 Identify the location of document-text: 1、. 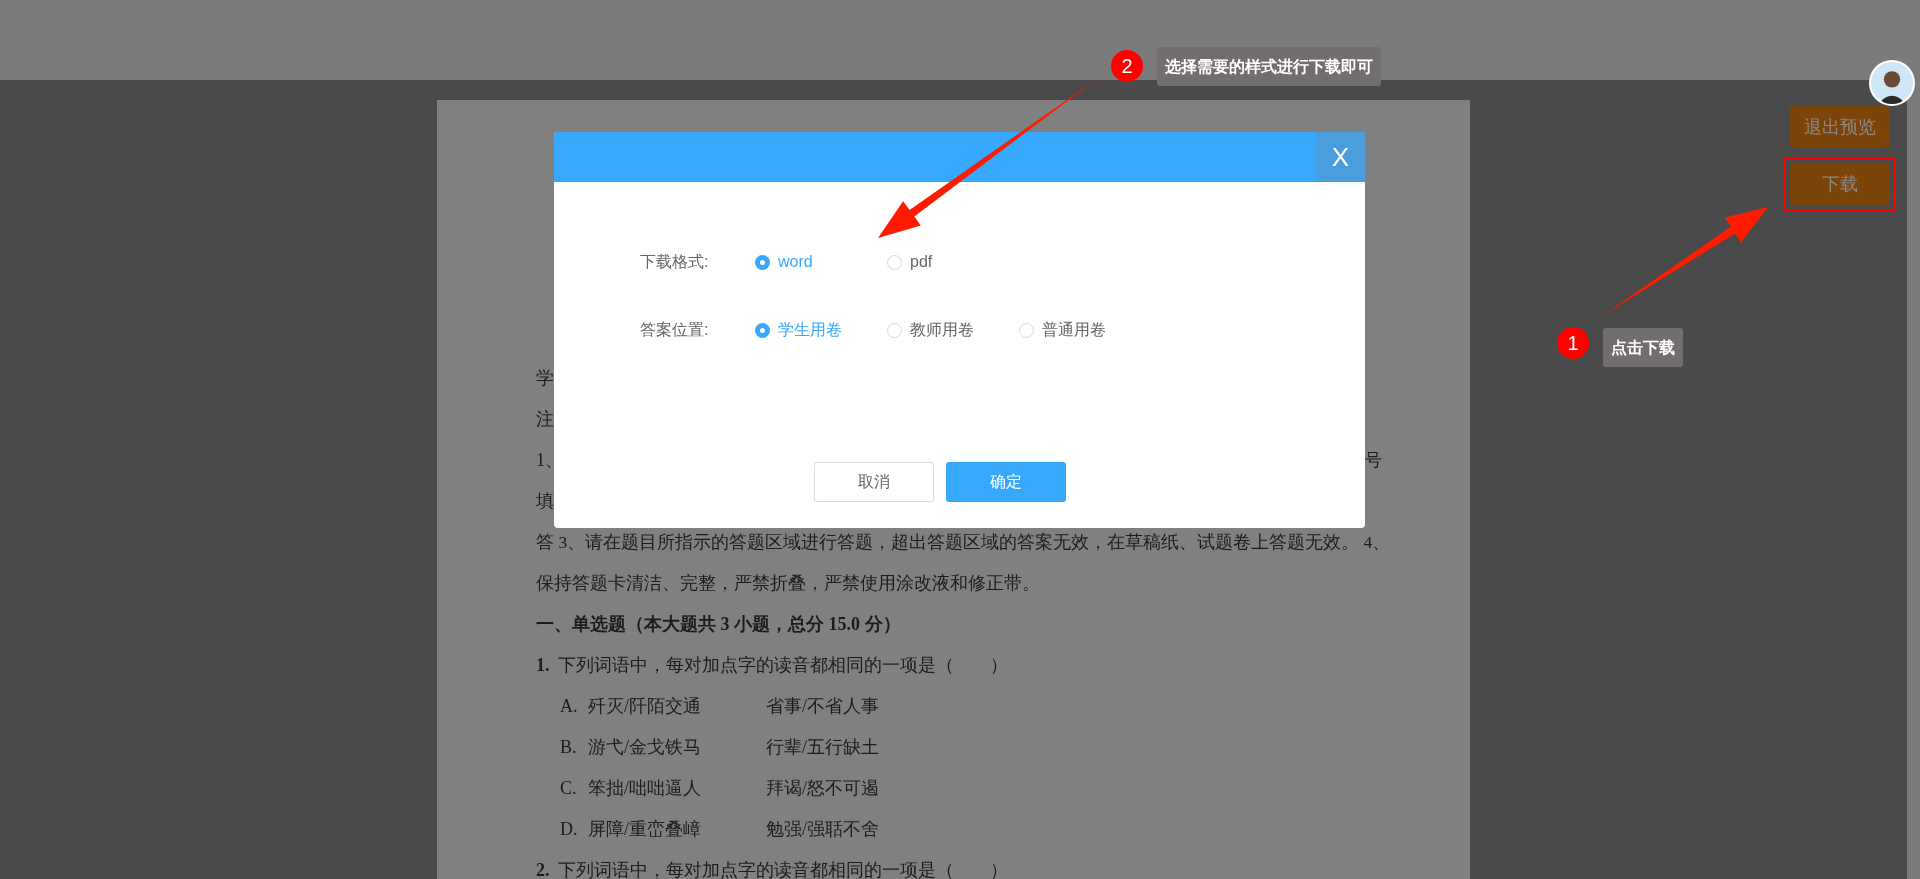
(549, 460).